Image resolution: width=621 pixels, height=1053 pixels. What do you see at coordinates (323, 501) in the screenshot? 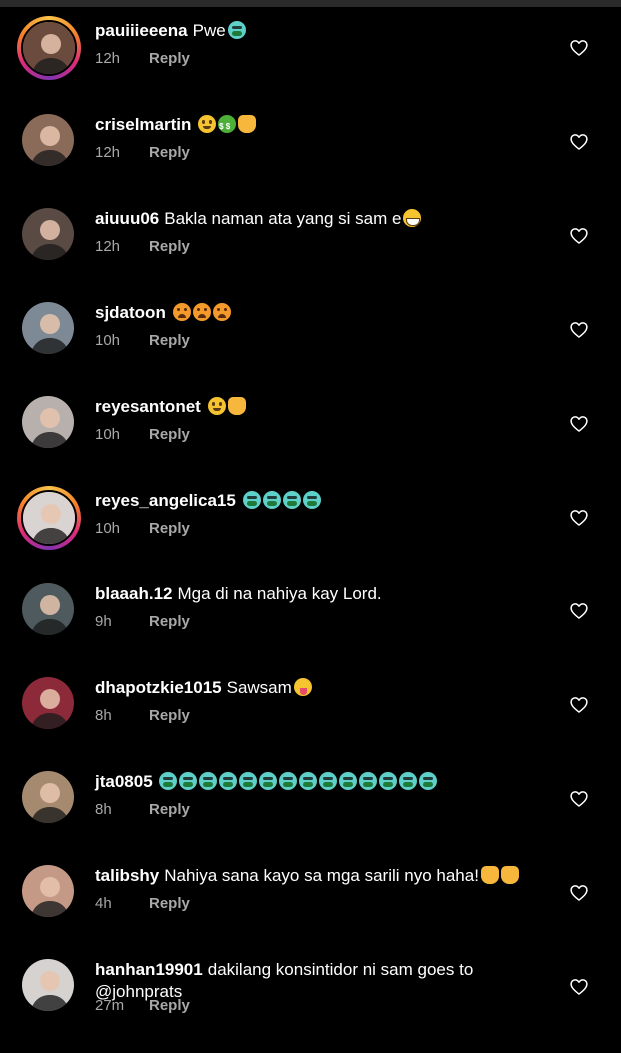
I see `comment-body: reyes_angelica15` at bounding box center [323, 501].